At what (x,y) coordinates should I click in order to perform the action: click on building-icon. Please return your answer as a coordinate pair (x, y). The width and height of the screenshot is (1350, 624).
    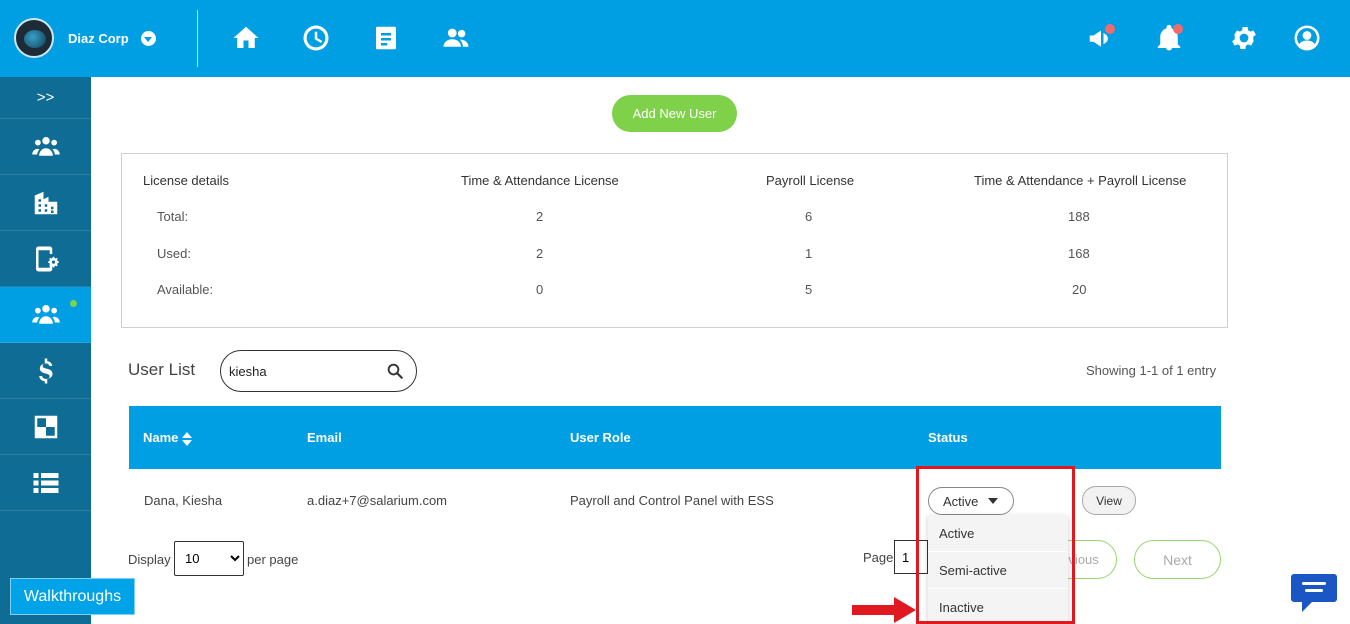
    Looking at the image, I should click on (45, 202).